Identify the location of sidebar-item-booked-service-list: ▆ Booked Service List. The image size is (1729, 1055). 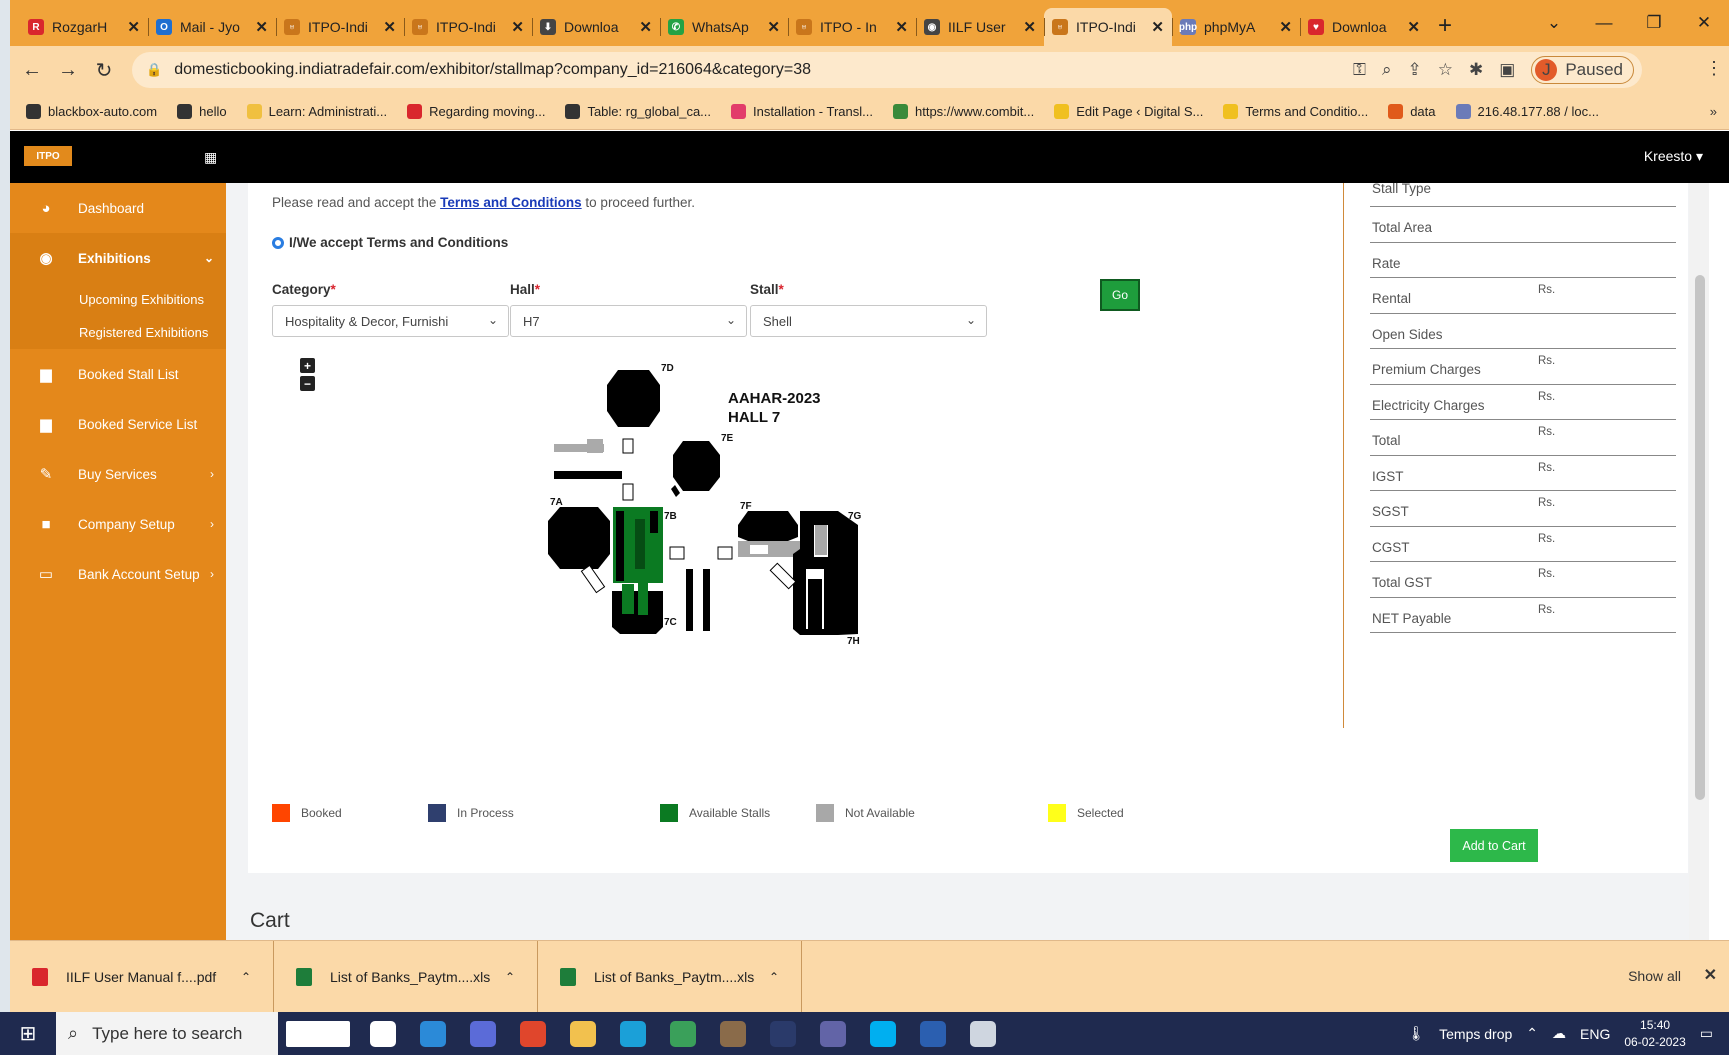
(118, 424).